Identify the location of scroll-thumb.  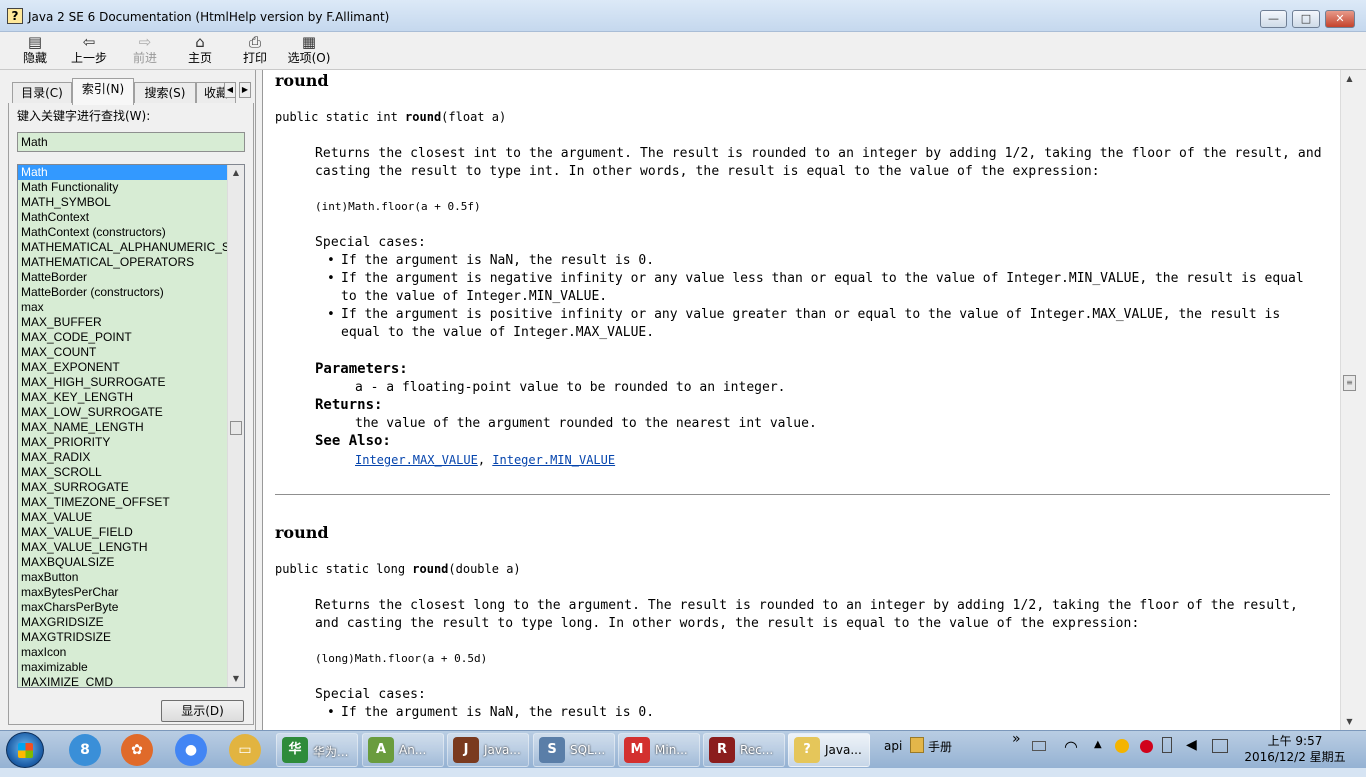
(236, 428).